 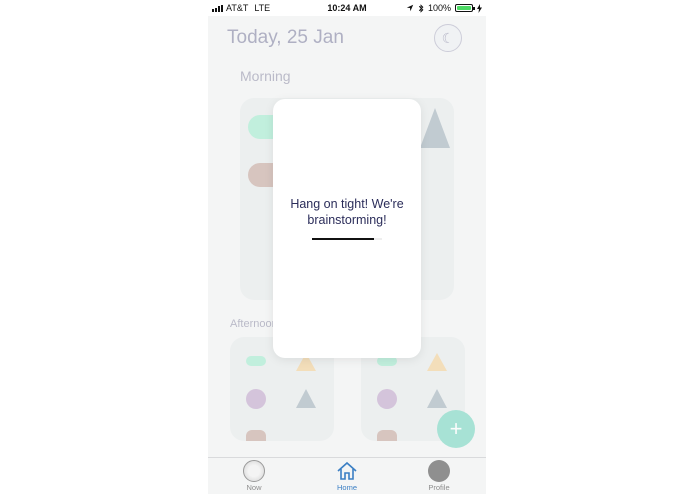 I want to click on tab-home-label: Home, so click(x=346, y=487).